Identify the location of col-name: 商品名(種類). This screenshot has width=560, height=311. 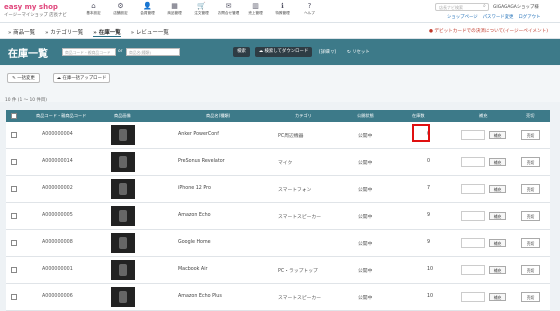
(218, 116).